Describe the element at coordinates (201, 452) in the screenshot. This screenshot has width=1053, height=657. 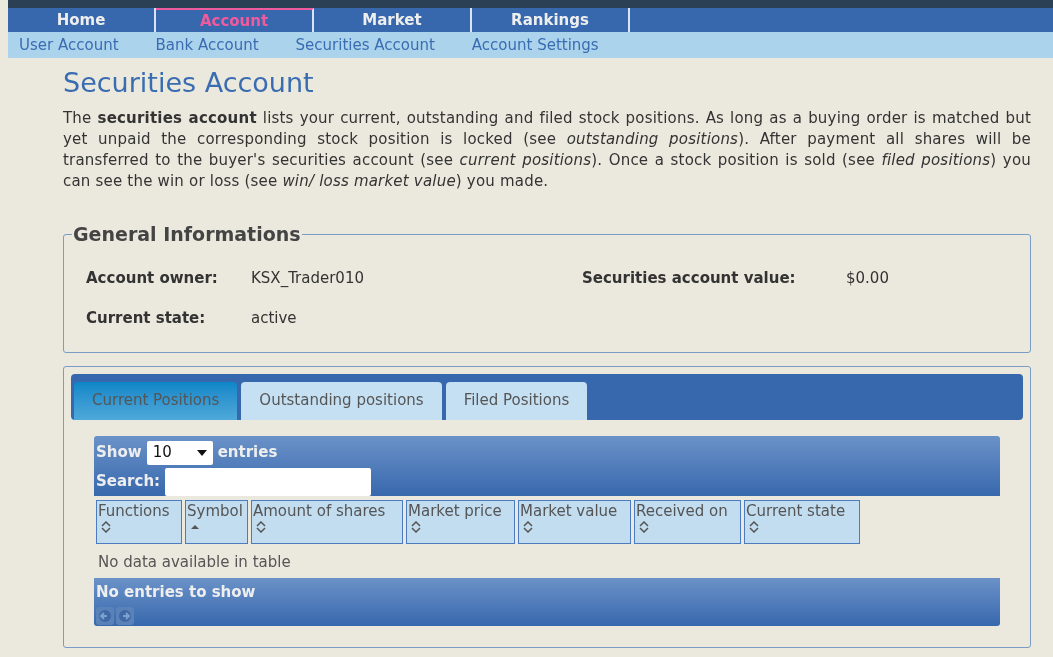
I see `dropdown-arrow-icon` at that location.